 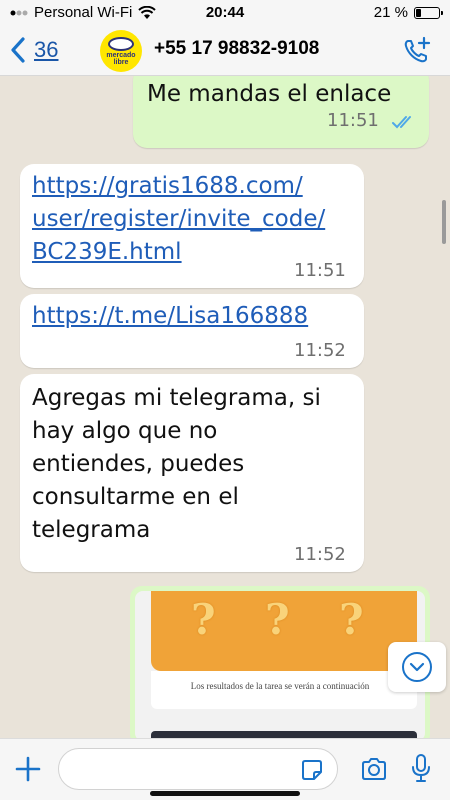 I want to click on message-input, so click(x=198, y=769).